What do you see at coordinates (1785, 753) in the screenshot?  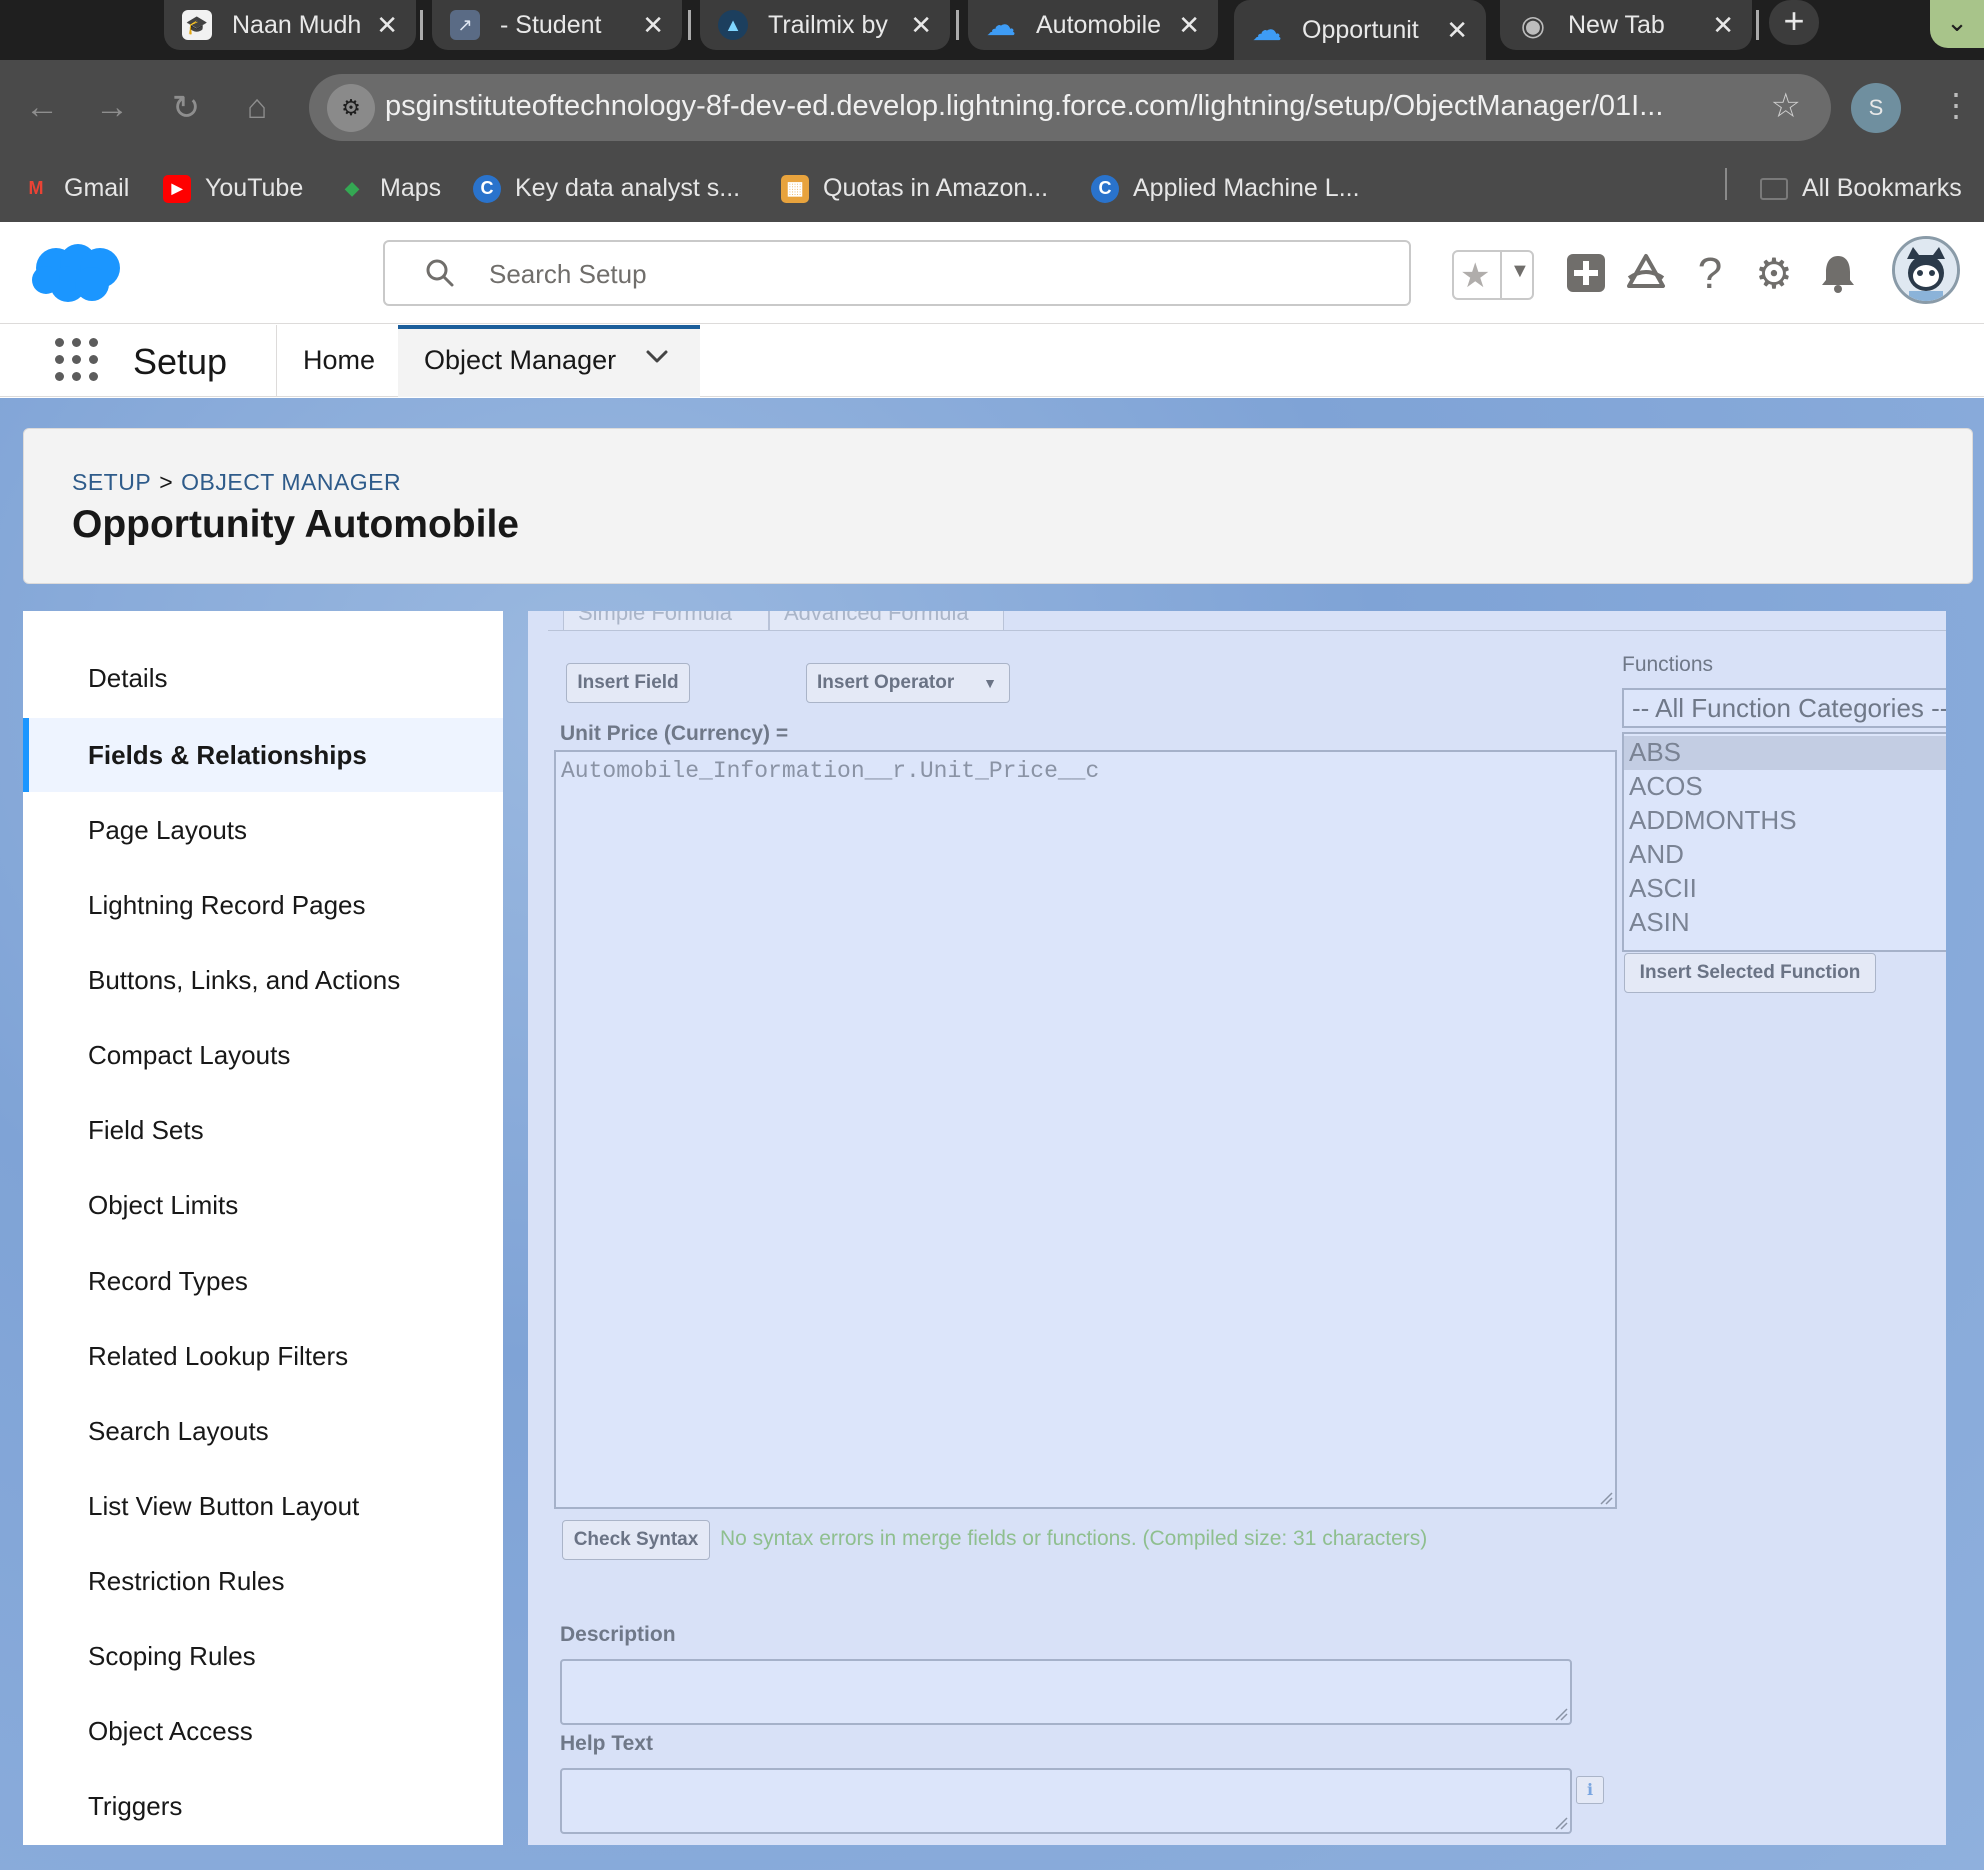 I see `function-option: ABS` at bounding box center [1785, 753].